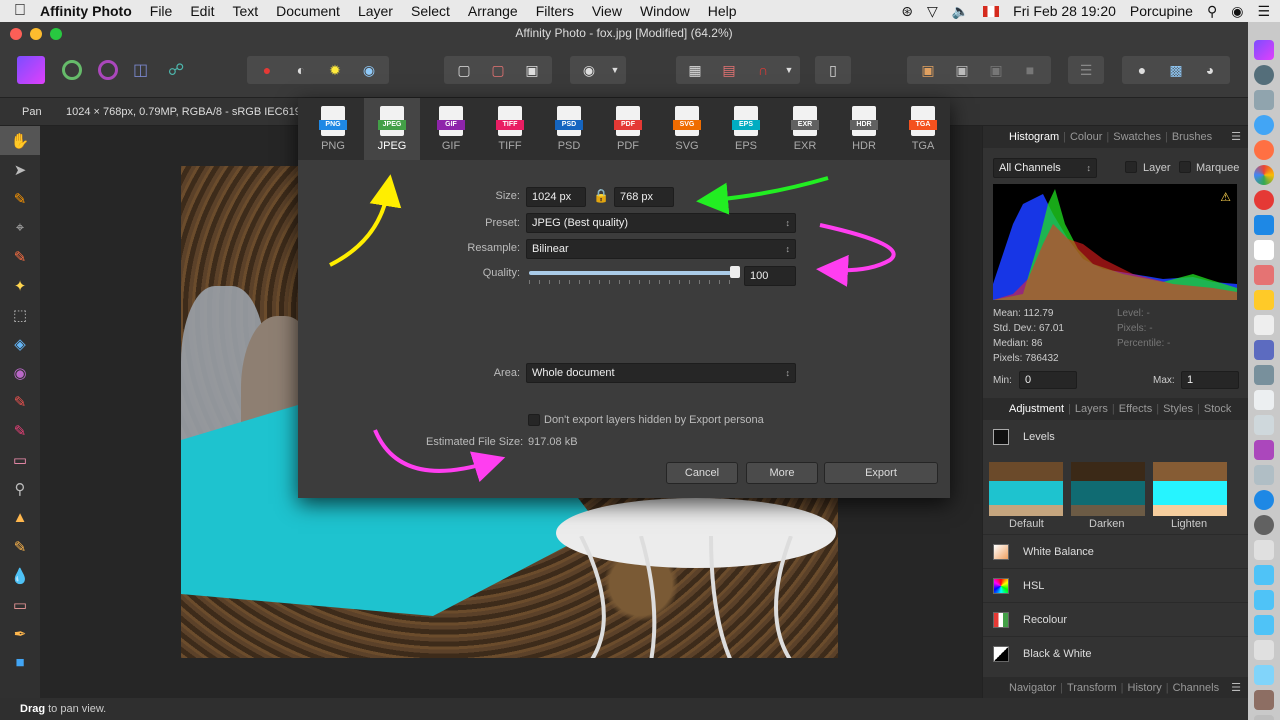 This screenshot has height=720, width=1280. Describe the element at coordinates (661, 249) in the screenshot. I see `resample-select: Bilinear` at that location.